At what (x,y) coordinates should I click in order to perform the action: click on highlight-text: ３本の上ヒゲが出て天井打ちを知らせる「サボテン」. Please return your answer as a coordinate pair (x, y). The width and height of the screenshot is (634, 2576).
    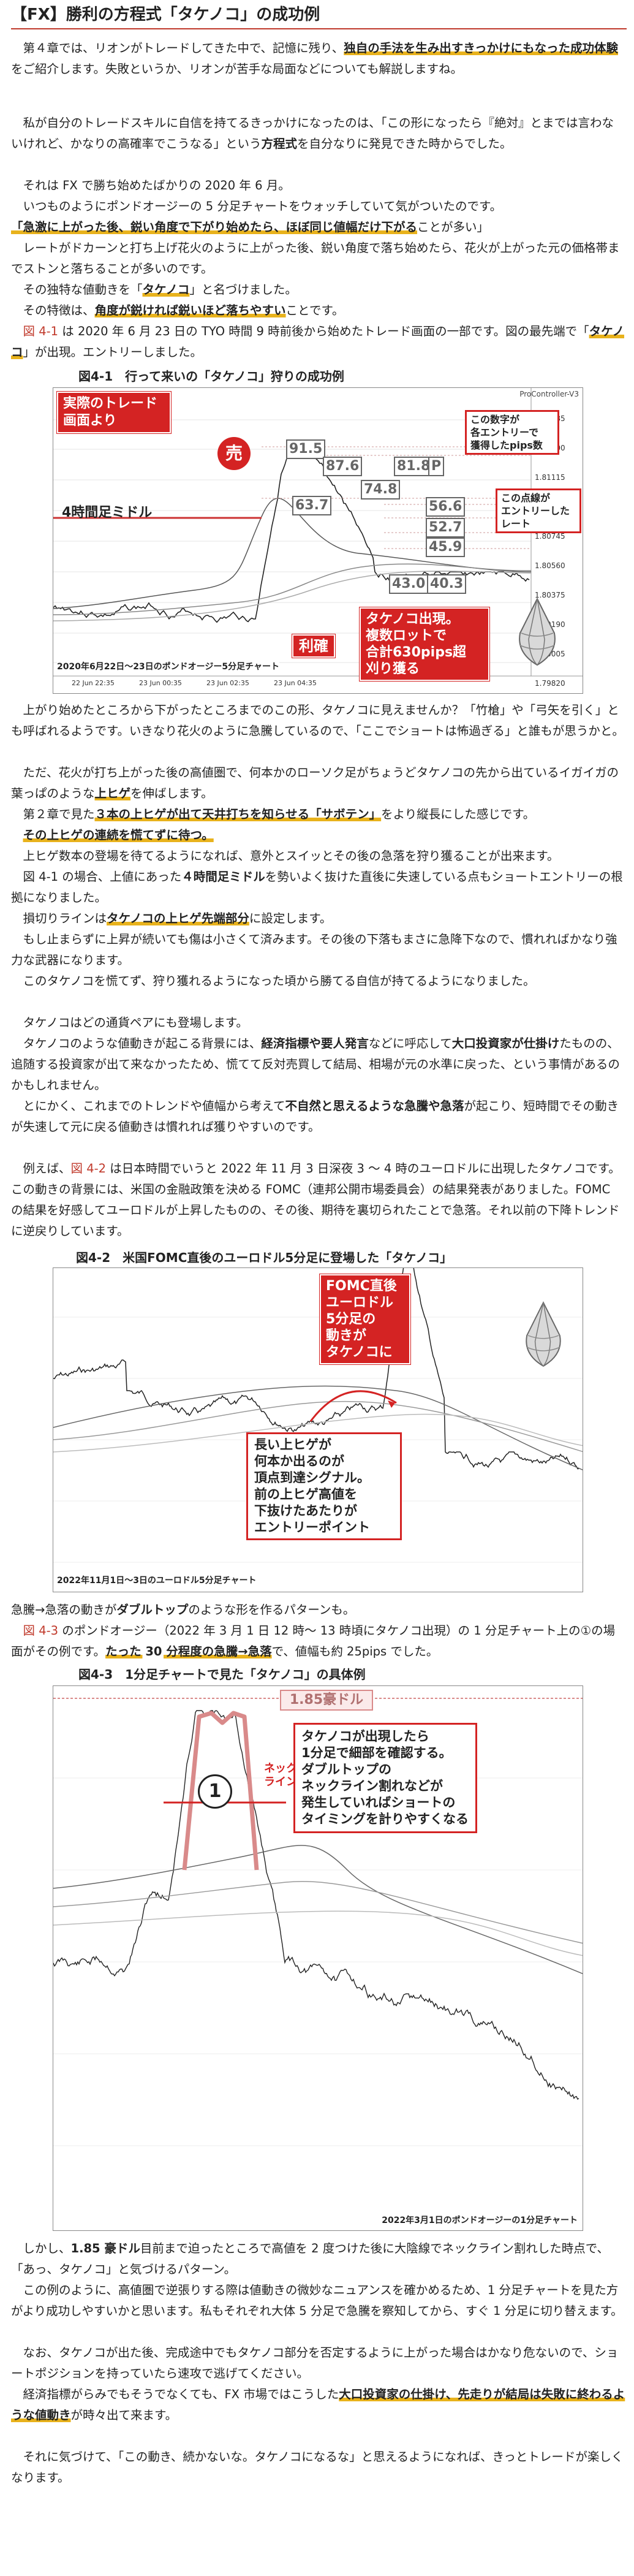
    Looking at the image, I should click on (238, 814).